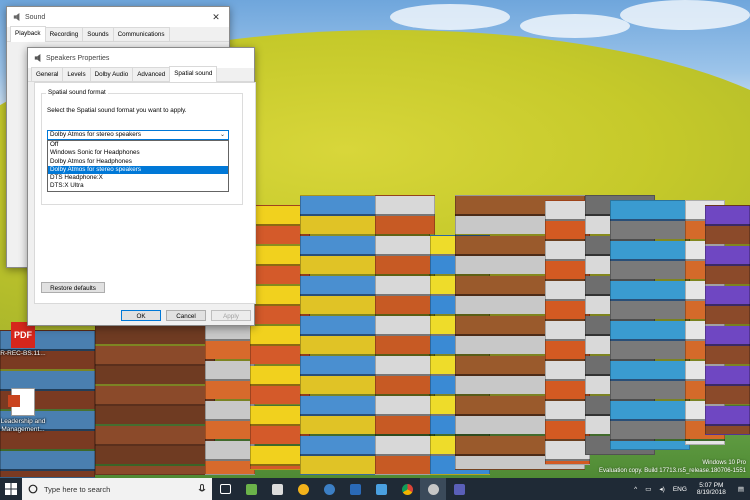 The width and height of the screenshot is (750, 500). I want to click on system-tray: ^ ▭ ◂) ENG 5:07 PM 8/19/2018 ▤, so click(690, 489).